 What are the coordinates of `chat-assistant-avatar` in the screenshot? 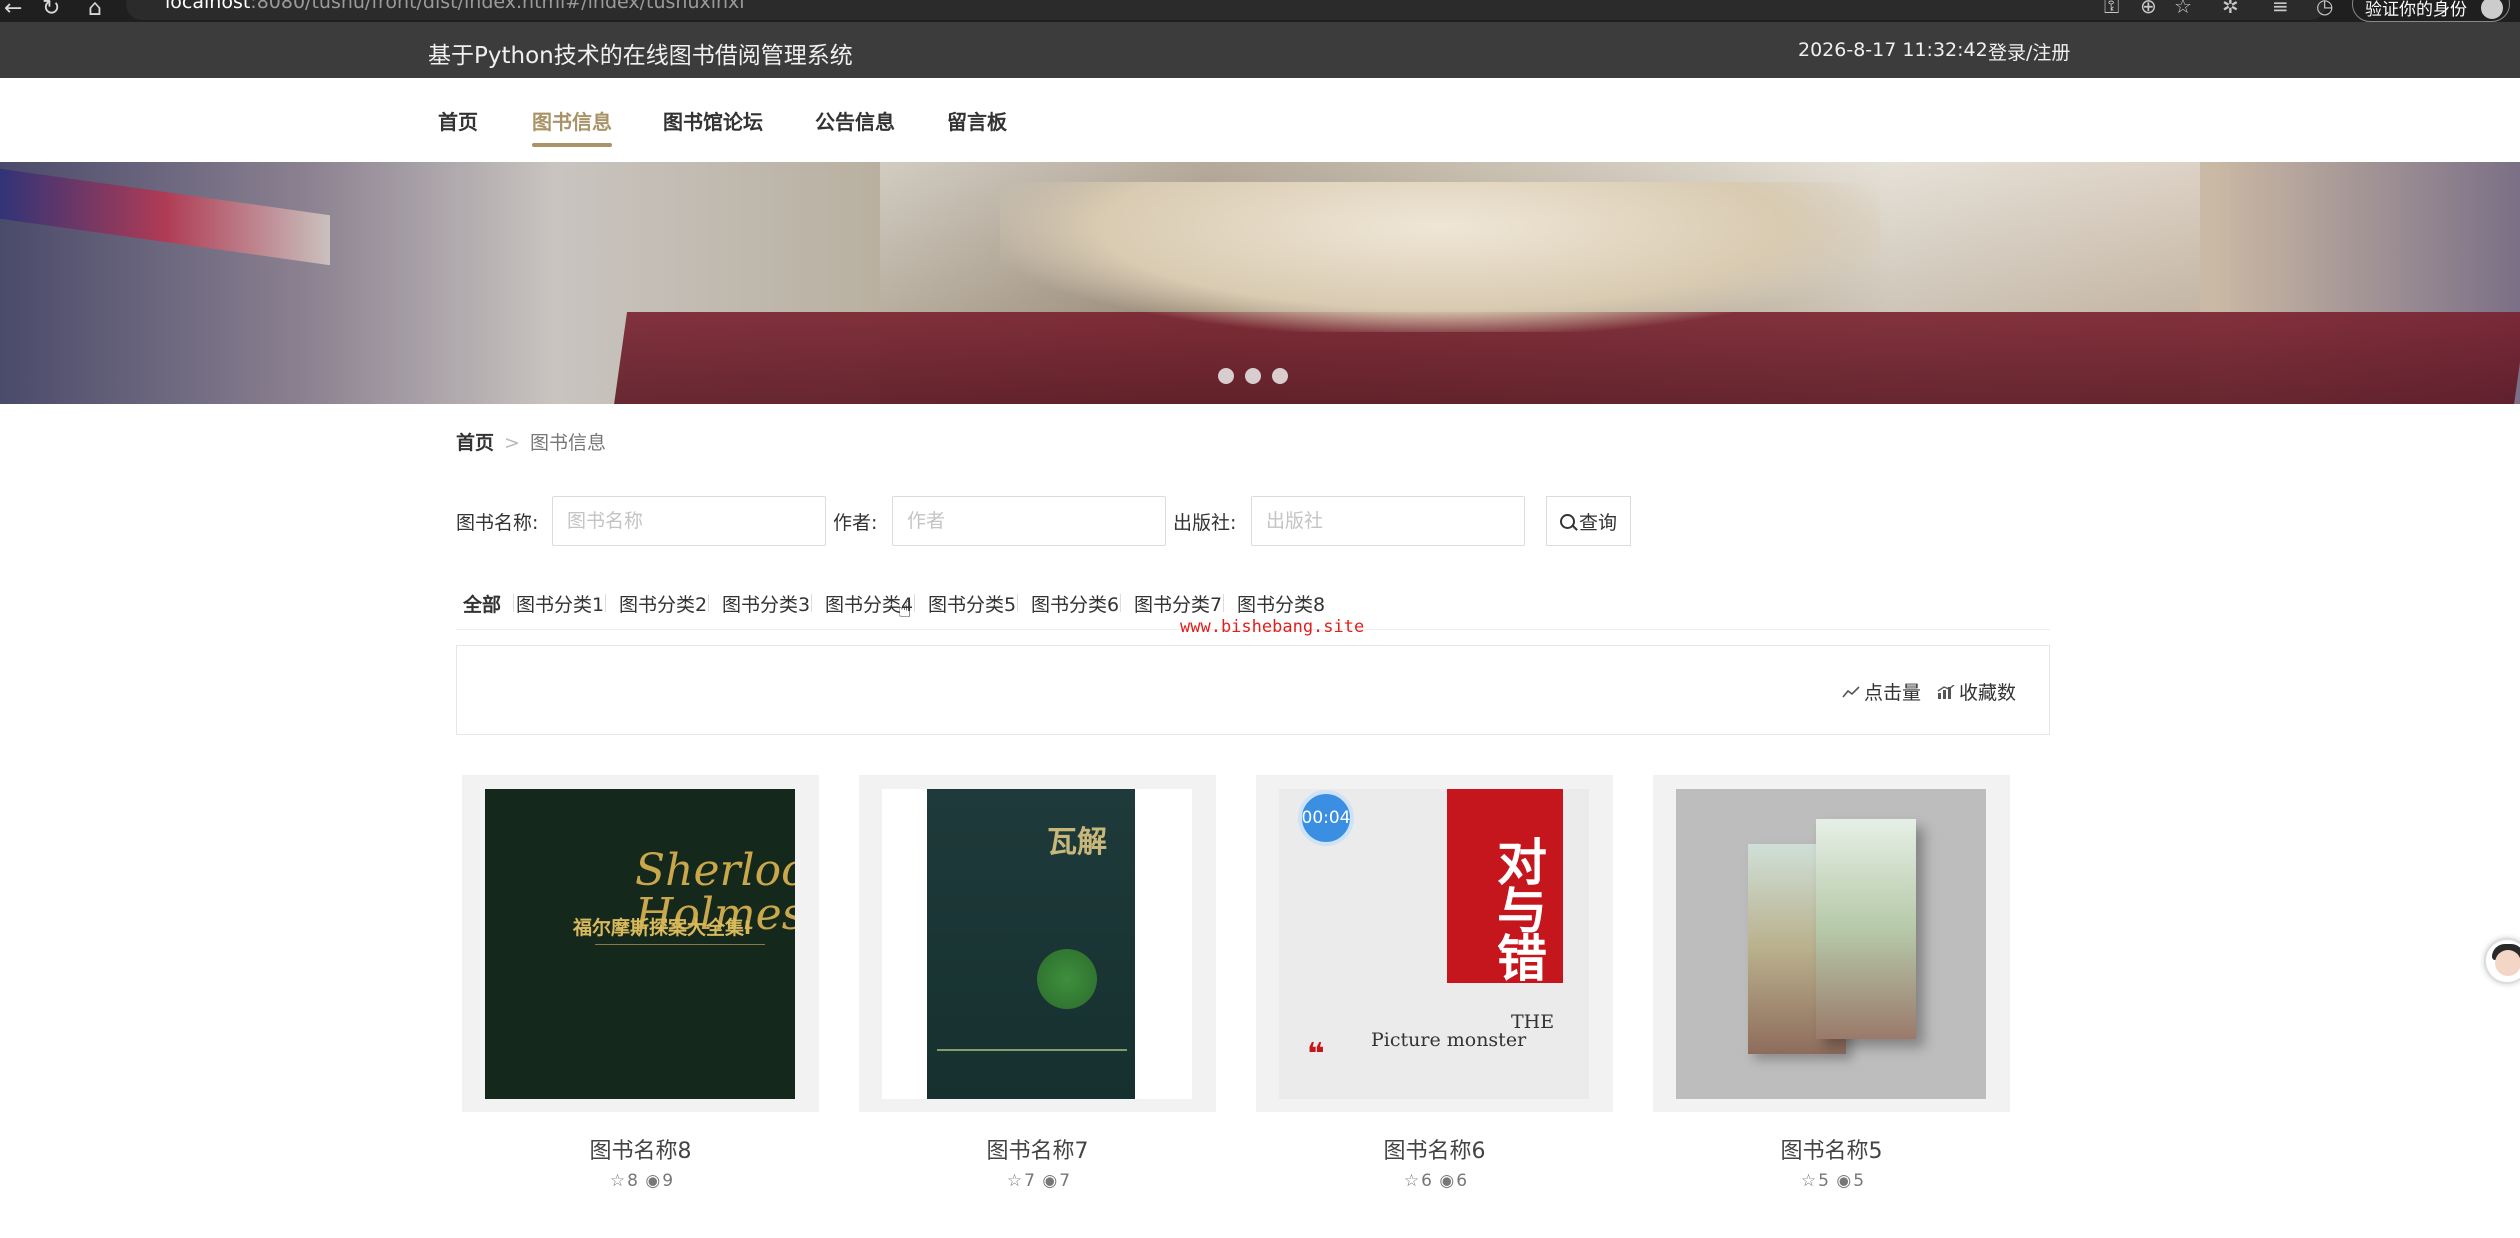 It's located at (2502, 961).